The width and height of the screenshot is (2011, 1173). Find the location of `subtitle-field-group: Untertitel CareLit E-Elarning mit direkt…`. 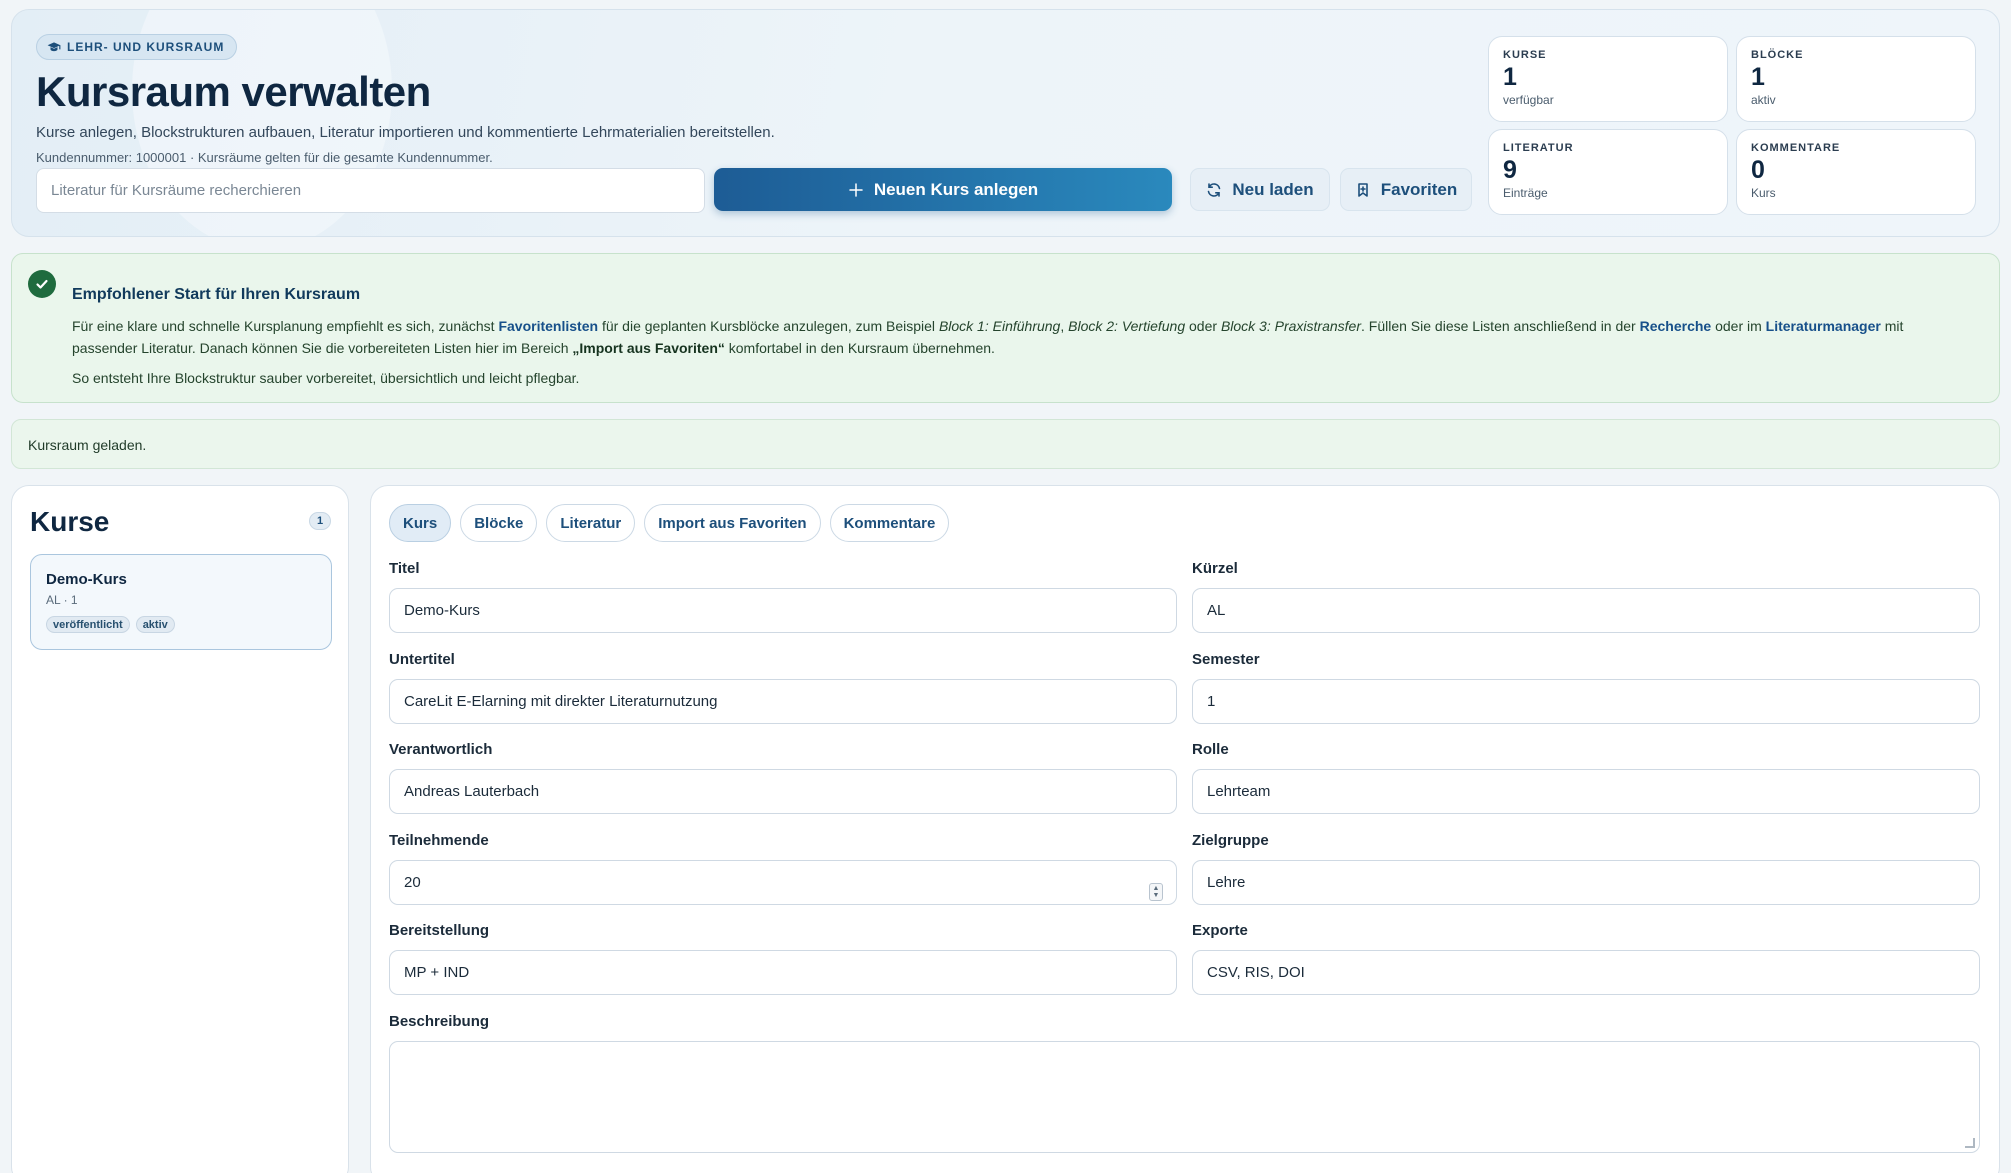

subtitle-field-group: Untertitel CareLit E-Elarning mit direkt… is located at coordinates (783, 687).